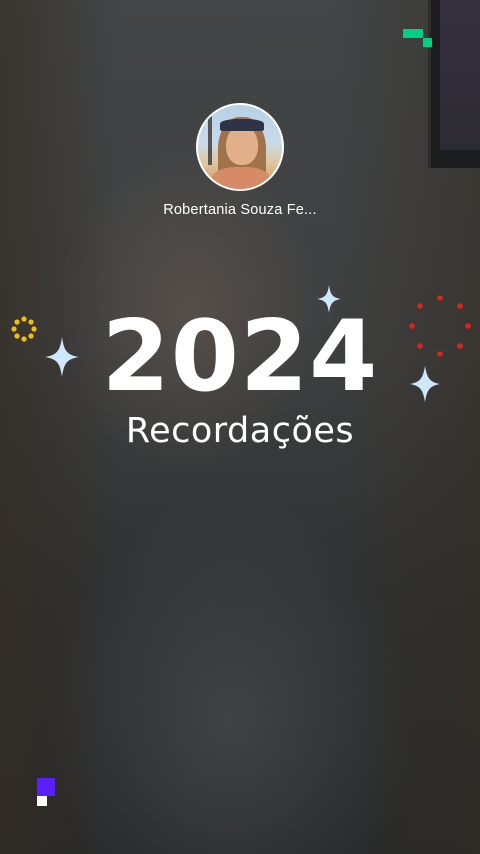 This screenshot has height=854, width=480. I want to click on avatar, so click(240, 147).